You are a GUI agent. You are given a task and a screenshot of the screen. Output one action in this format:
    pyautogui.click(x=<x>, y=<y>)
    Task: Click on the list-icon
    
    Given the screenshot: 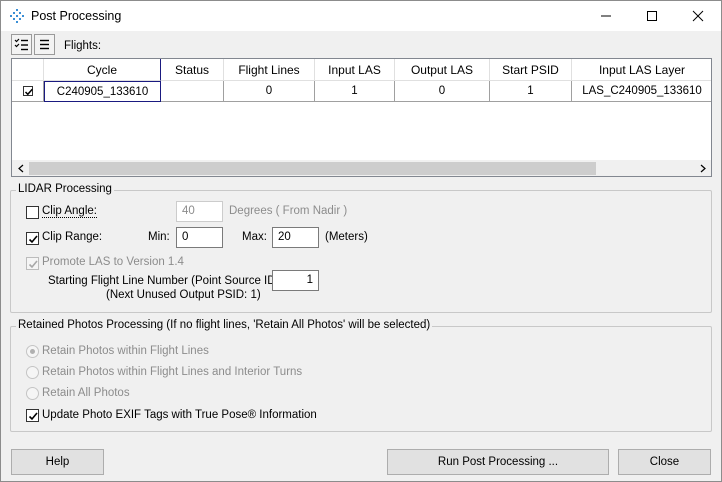 What is the action you would take?
    pyautogui.click(x=44, y=44)
    